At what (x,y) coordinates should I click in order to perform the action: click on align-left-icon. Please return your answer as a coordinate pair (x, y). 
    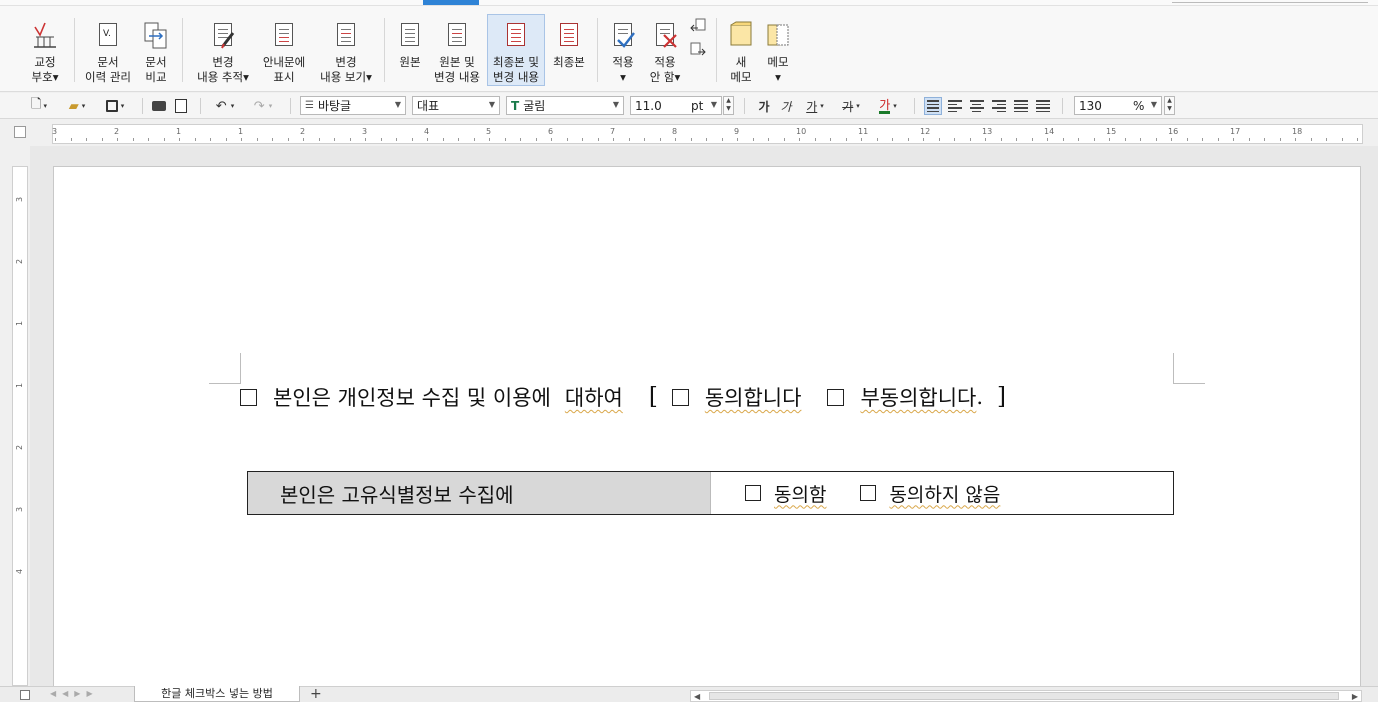
    Looking at the image, I should click on (955, 106).